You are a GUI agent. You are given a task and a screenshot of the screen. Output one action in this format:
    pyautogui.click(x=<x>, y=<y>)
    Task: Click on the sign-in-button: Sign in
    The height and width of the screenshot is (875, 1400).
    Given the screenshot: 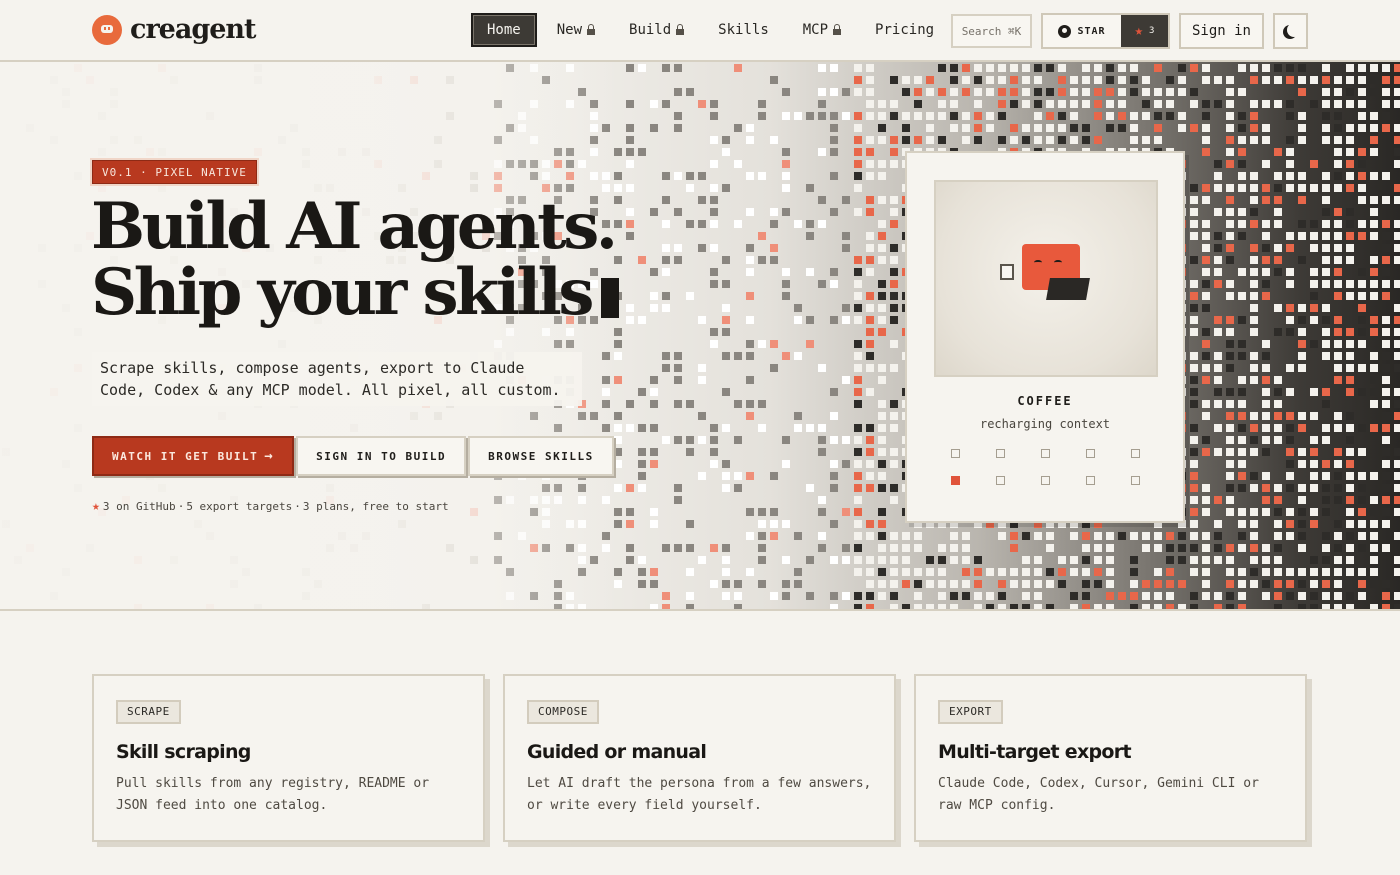 What is the action you would take?
    pyautogui.click(x=1221, y=31)
    